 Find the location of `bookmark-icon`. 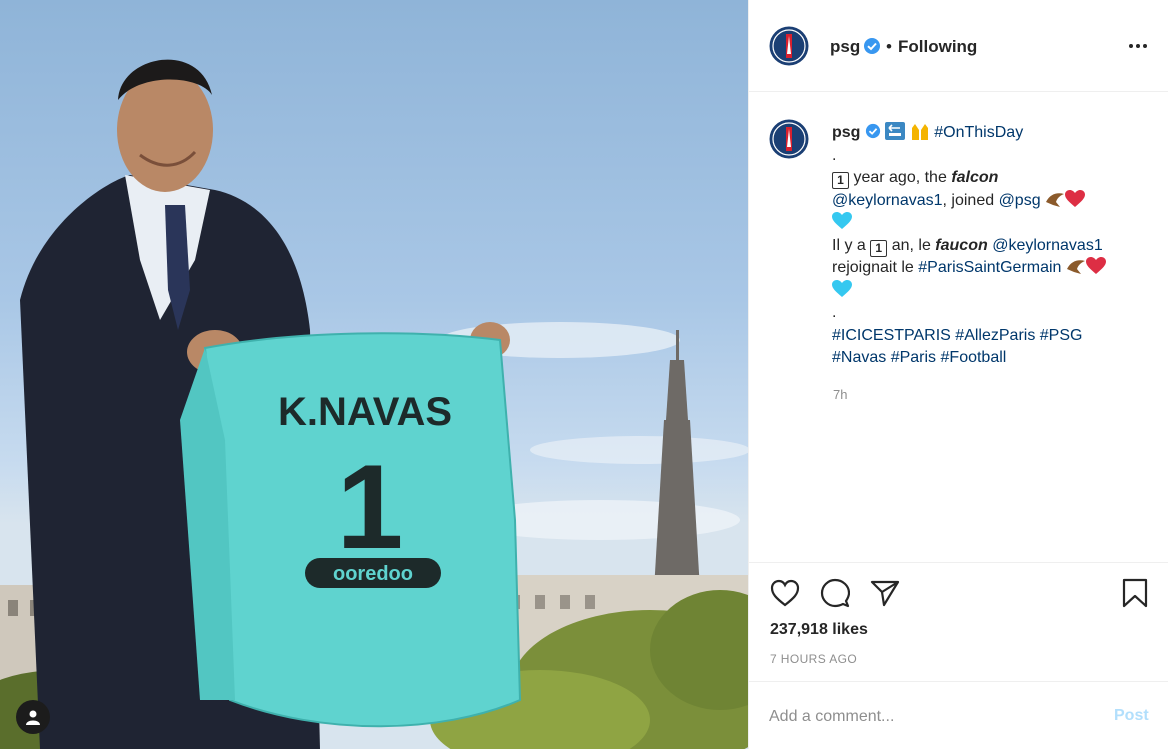

bookmark-icon is located at coordinates (1135, 593).